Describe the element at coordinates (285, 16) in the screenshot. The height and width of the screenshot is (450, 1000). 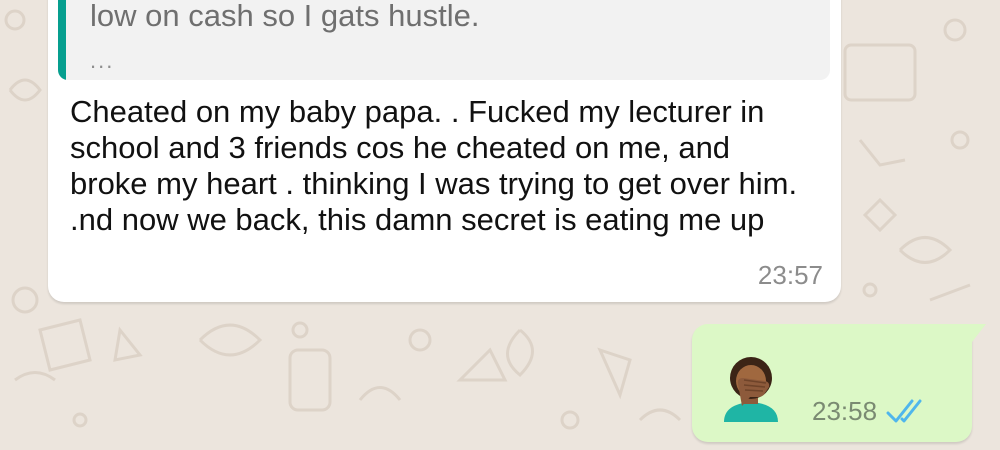
I see `quoted-text: low on cash so I gats hustle.` at that location.